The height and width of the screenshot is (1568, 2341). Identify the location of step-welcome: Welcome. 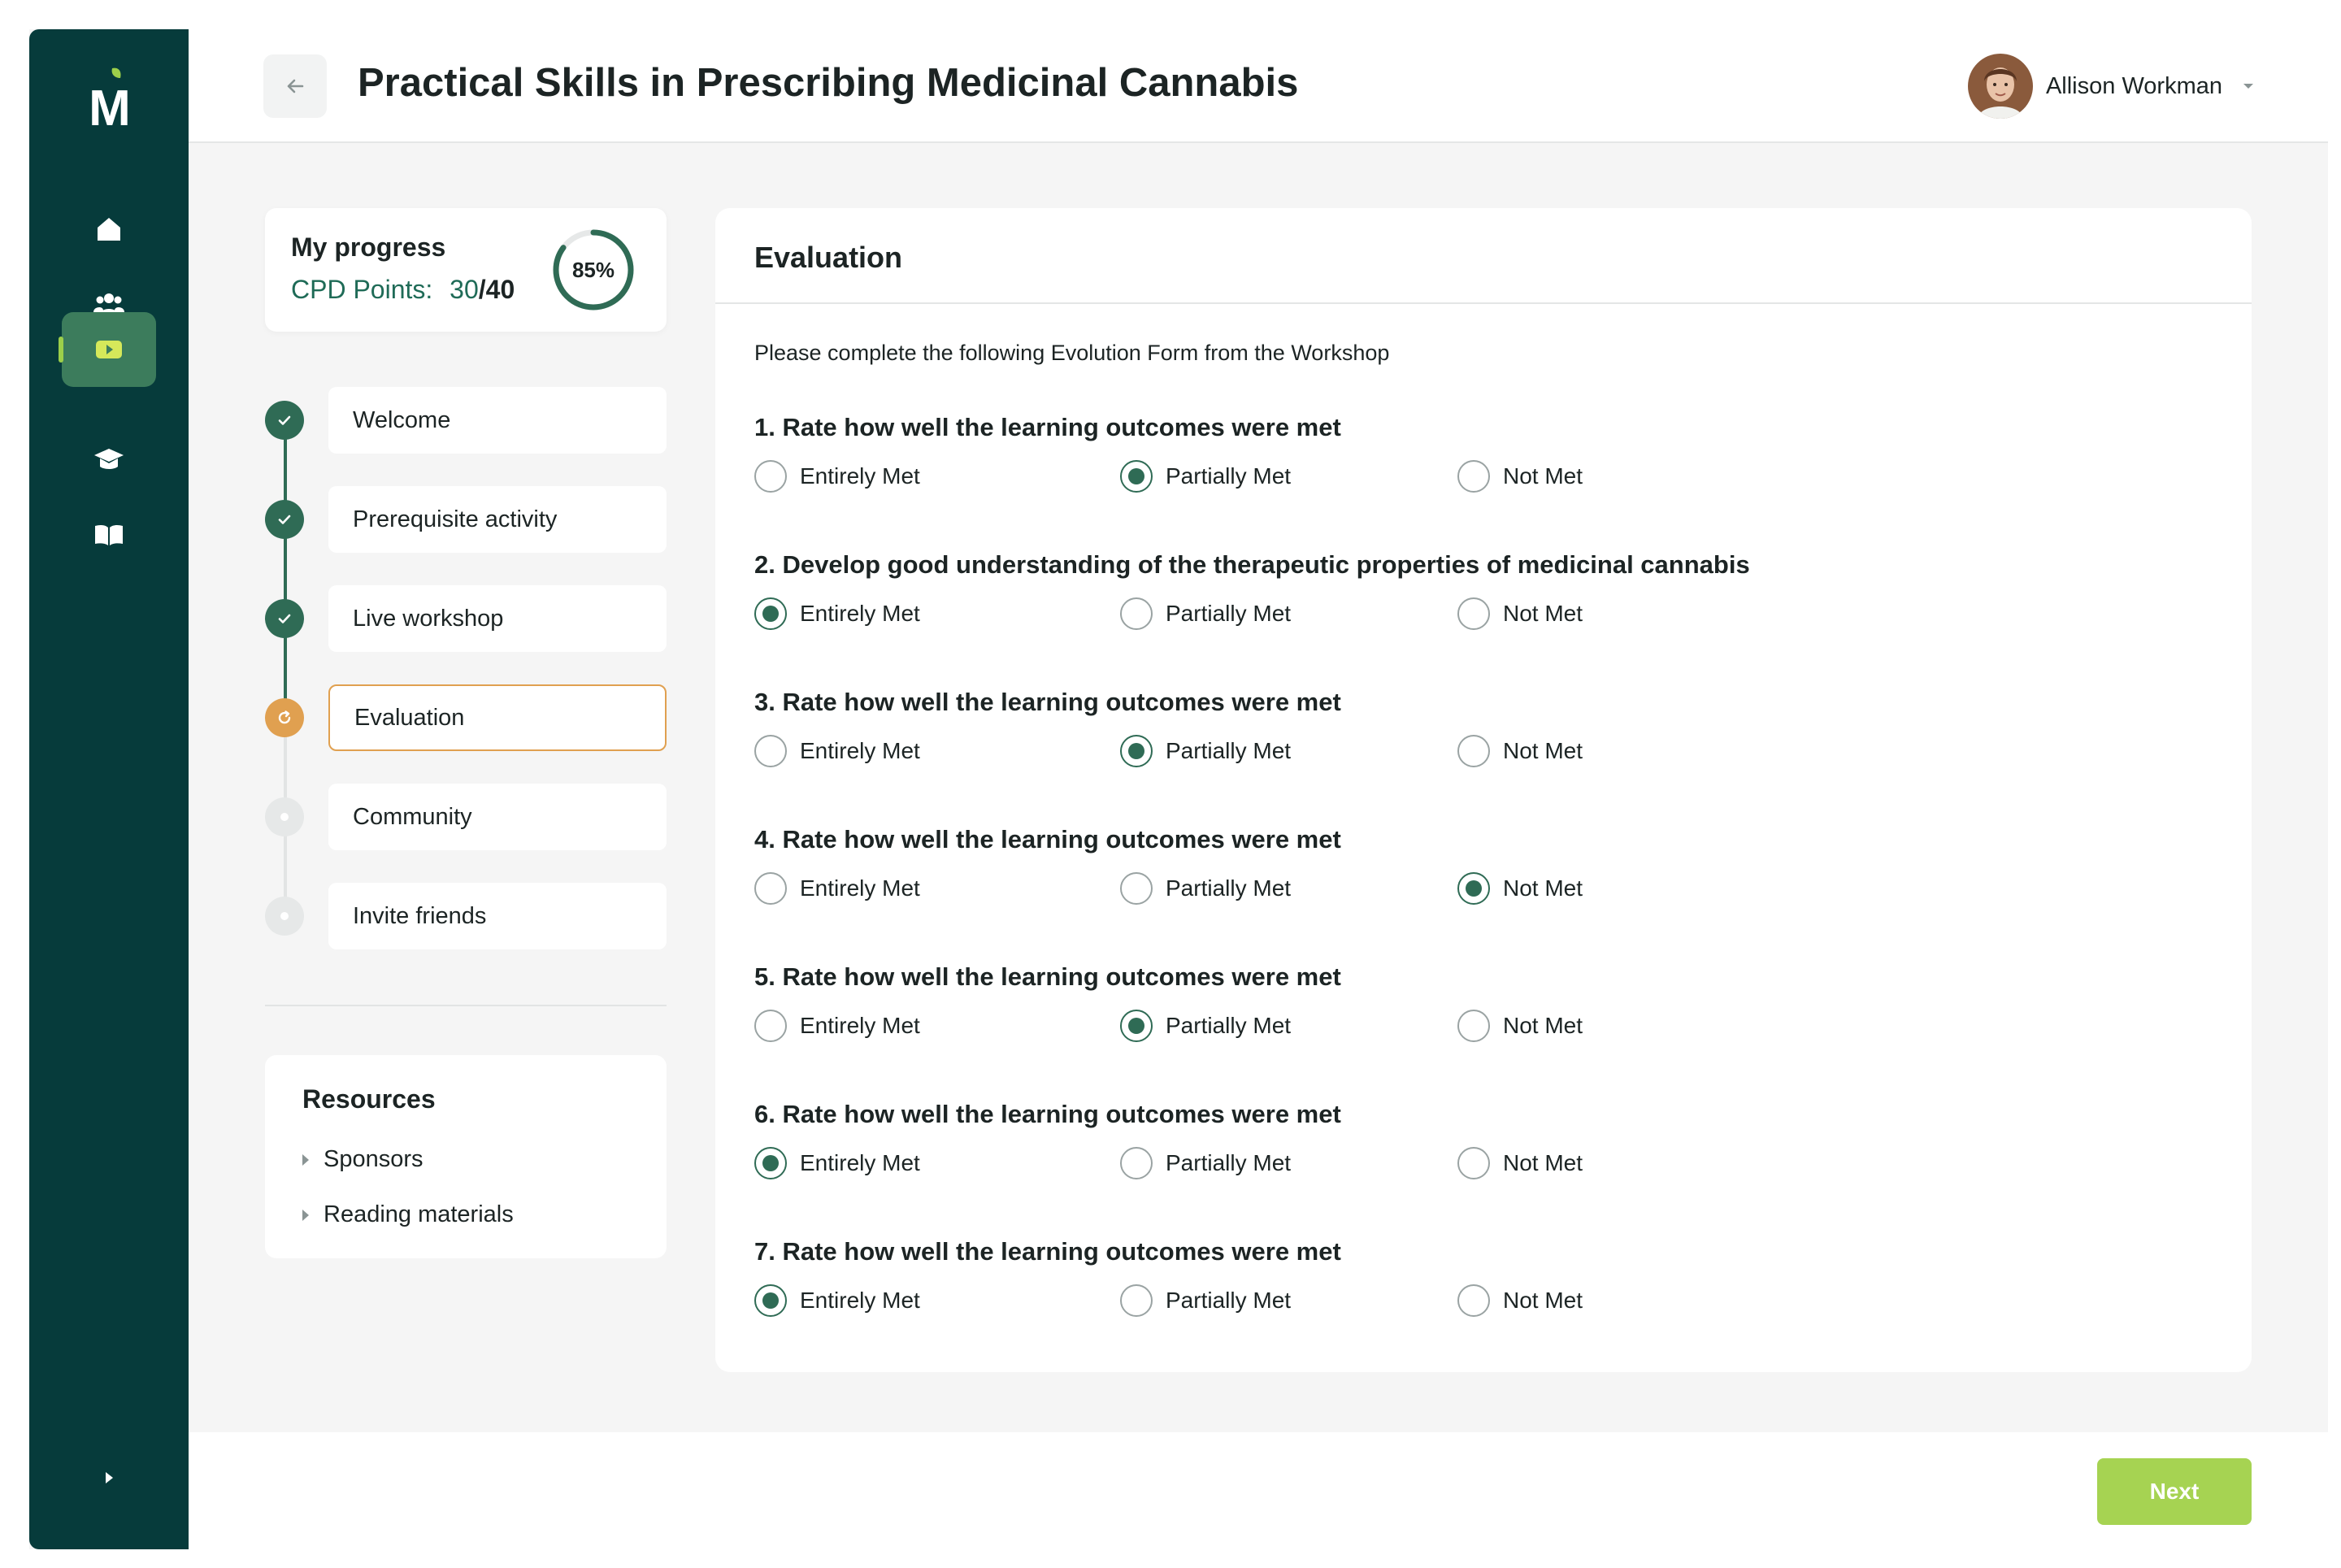
(497, 420).